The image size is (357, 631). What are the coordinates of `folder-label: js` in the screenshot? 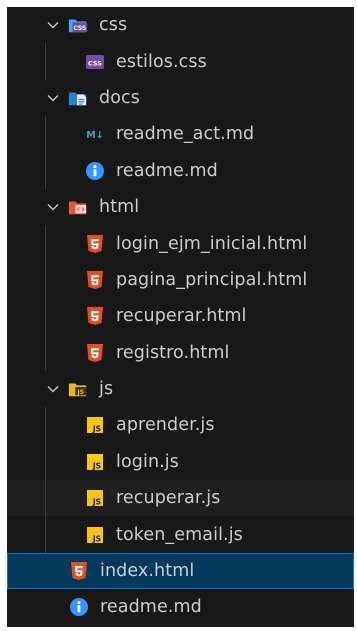 It's located at (106, 389).